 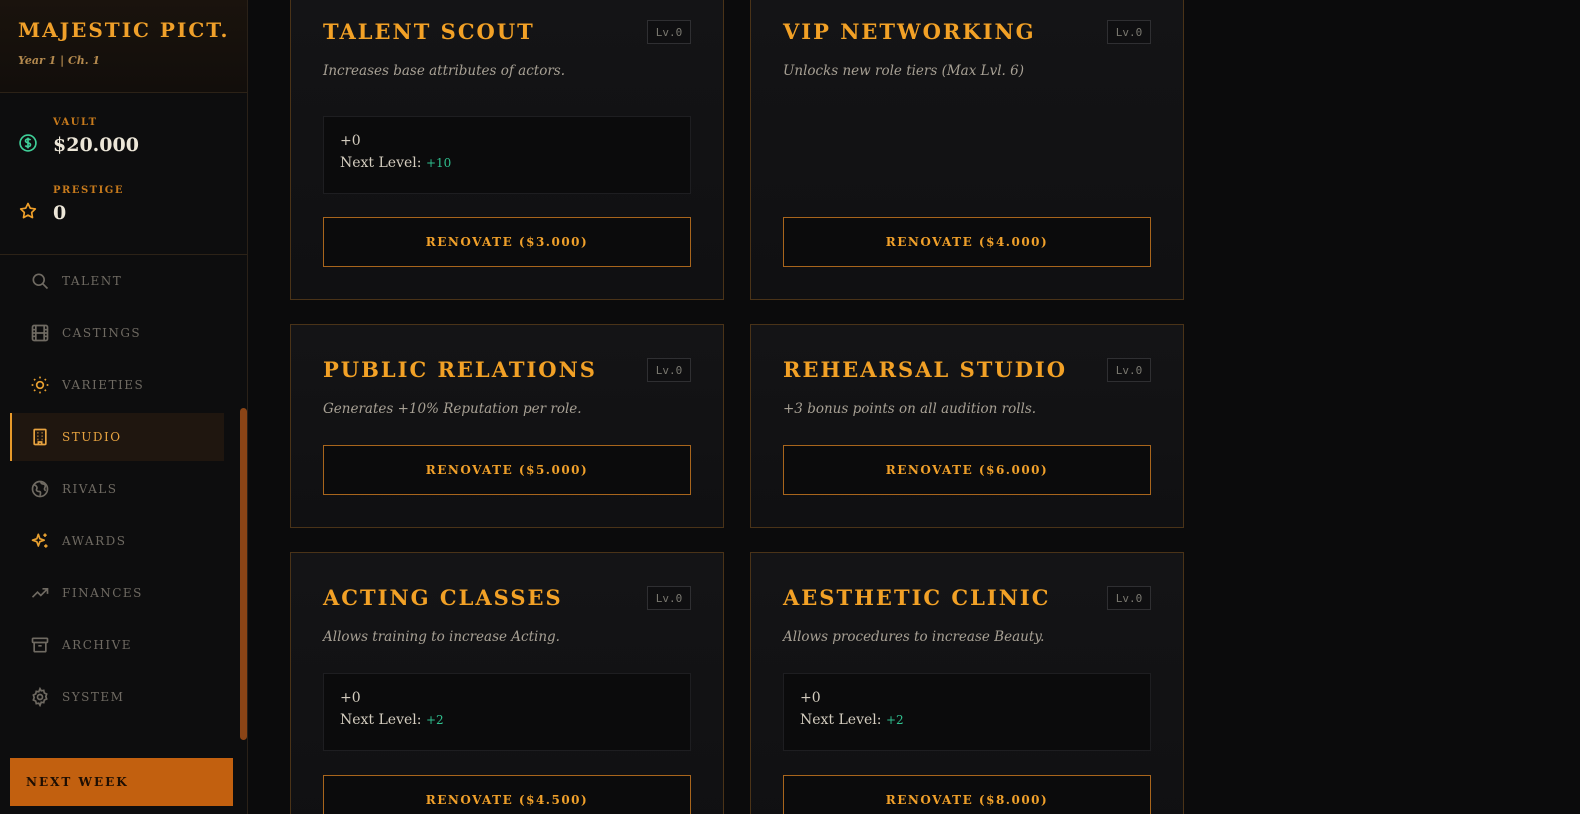 I want to click on card-title: REHEARSAL STUDIO, so click(x=925, y=369).